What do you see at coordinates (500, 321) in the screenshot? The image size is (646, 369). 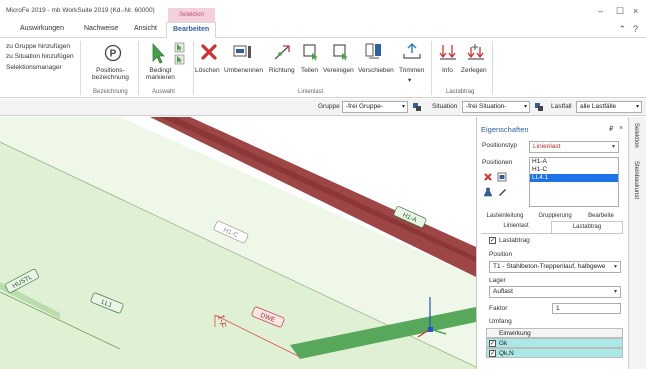 I see `umfang-label: Umfang` at bounding box center [500, 321].